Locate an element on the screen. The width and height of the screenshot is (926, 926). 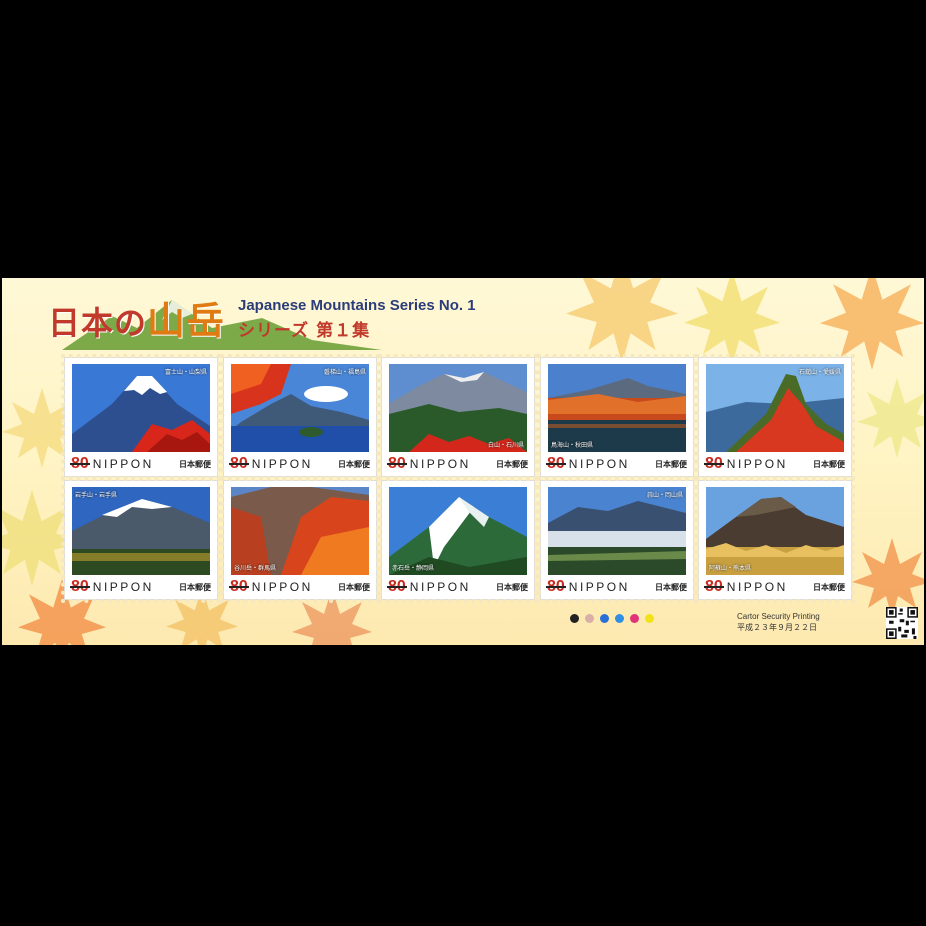
sheet-title-japanese: 日本の山岳 is located at coordinates (137, 320).